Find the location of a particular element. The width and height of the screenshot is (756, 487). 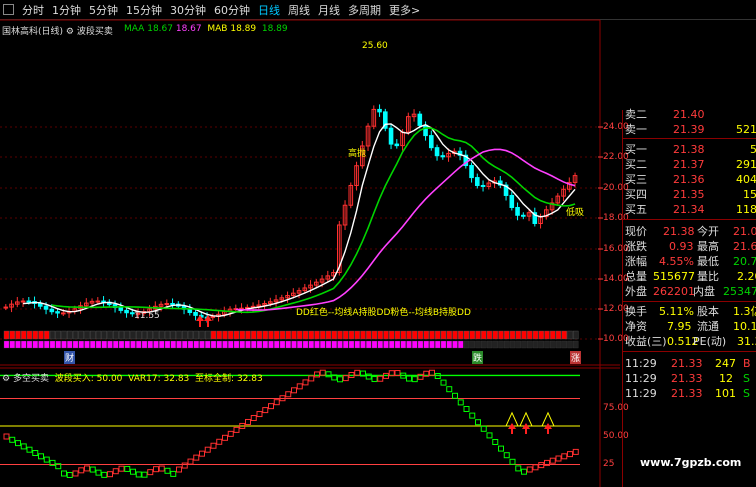

stat-row: 净资7.95 流通10.1亿 is located at coordinates (690, 326).